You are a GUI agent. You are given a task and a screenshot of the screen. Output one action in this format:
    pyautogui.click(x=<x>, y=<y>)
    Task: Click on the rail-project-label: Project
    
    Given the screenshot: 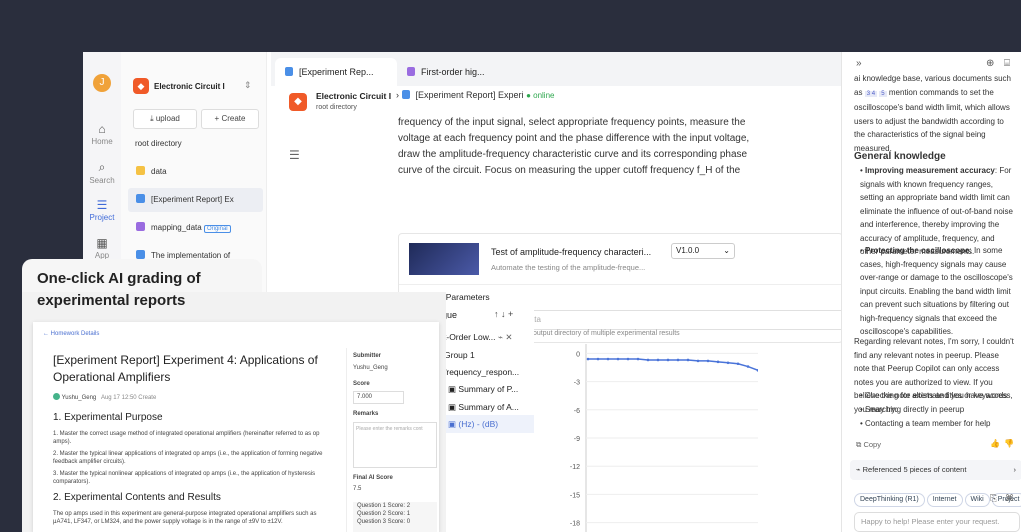 What is the action you would take?
    pyautogui.click(x=102, y=217)
    